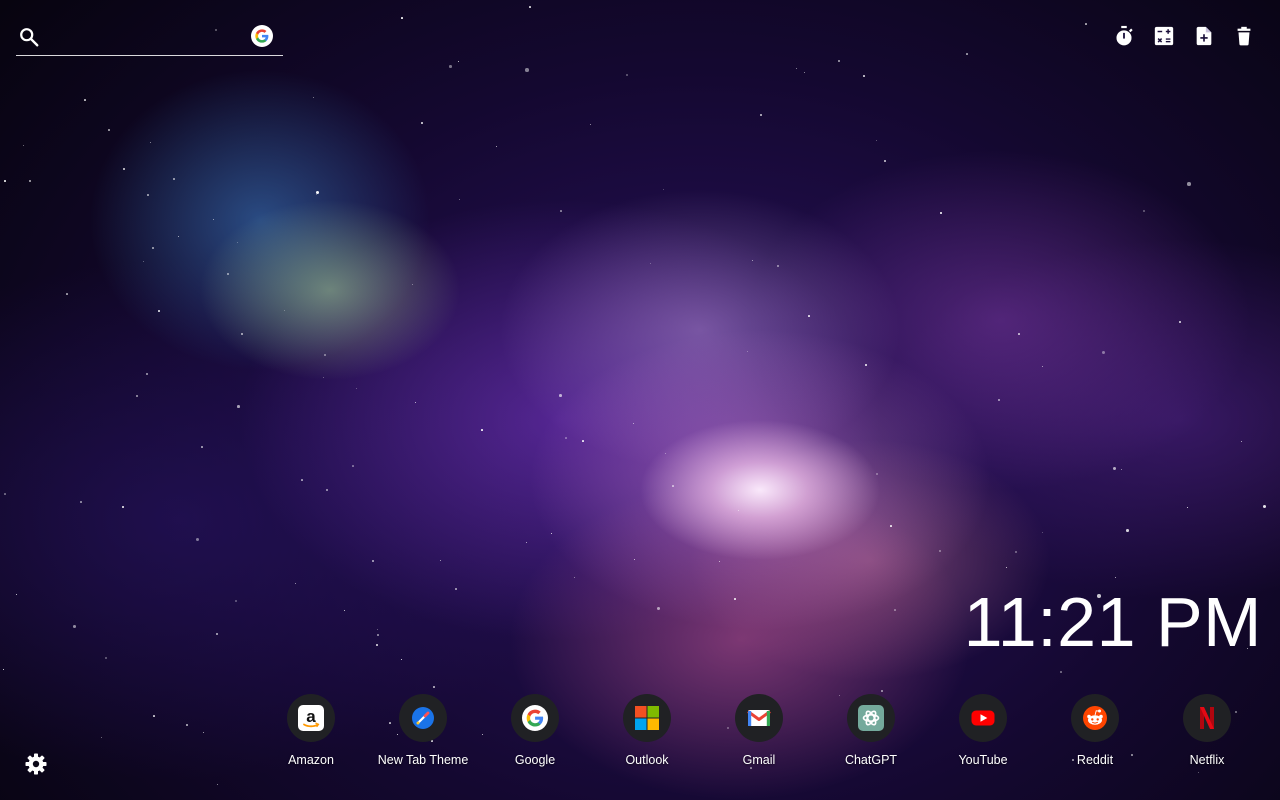 This screenshot has width=1280, height=800. I want to click on search-bar, so click(149, 38).